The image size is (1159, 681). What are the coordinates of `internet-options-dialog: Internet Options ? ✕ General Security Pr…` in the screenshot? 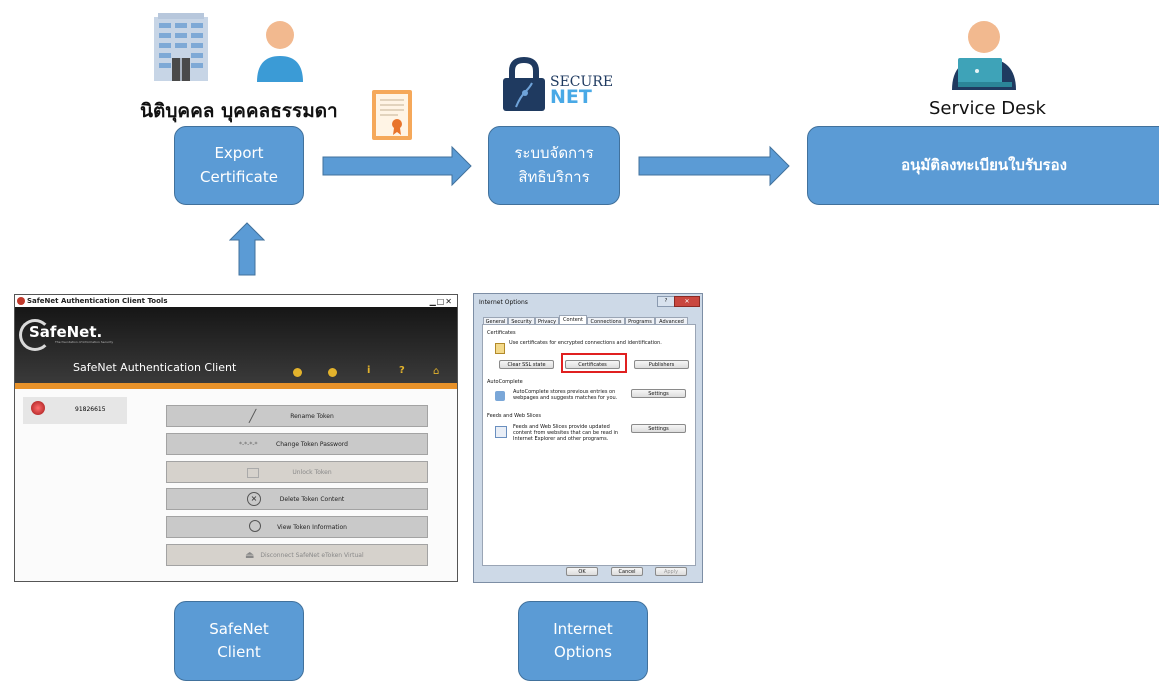 It's located at (588, 438).